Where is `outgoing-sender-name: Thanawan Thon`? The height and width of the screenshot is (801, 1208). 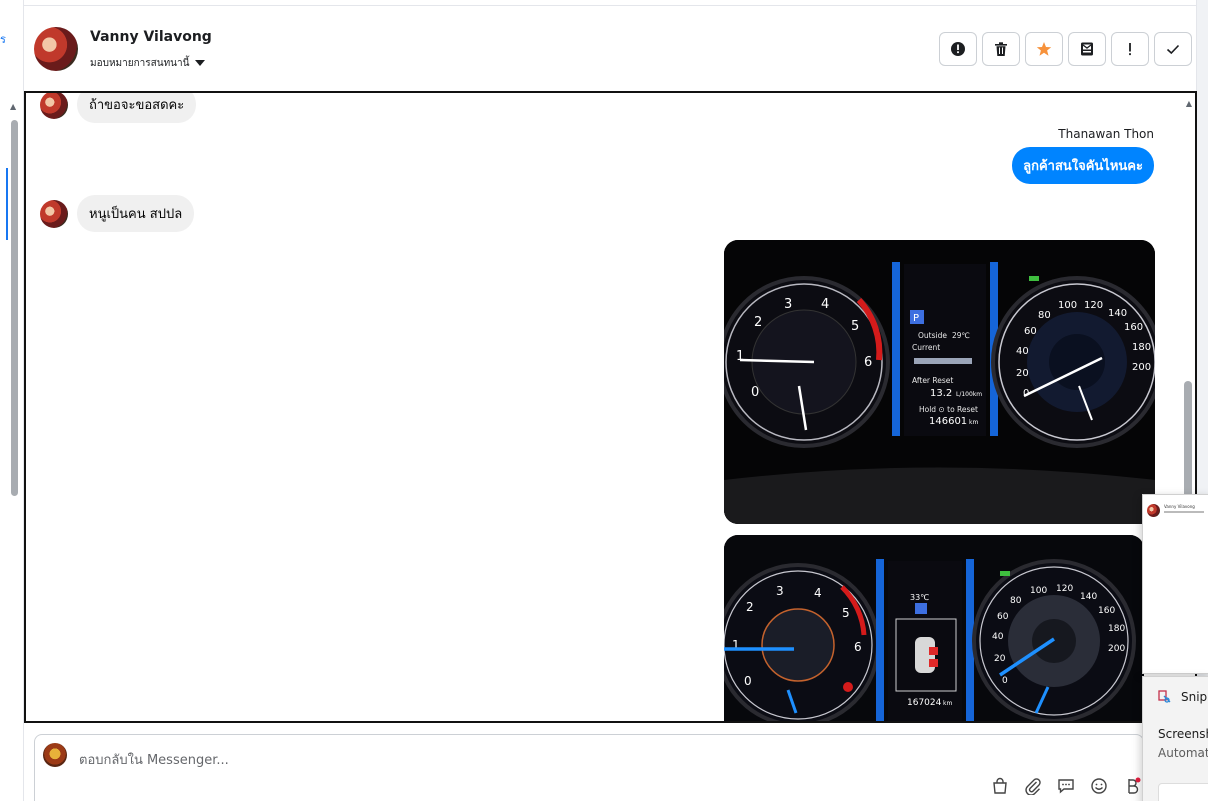
outgoing-sender-name: Thanawan Thon is located at coordinates (1106, 134).